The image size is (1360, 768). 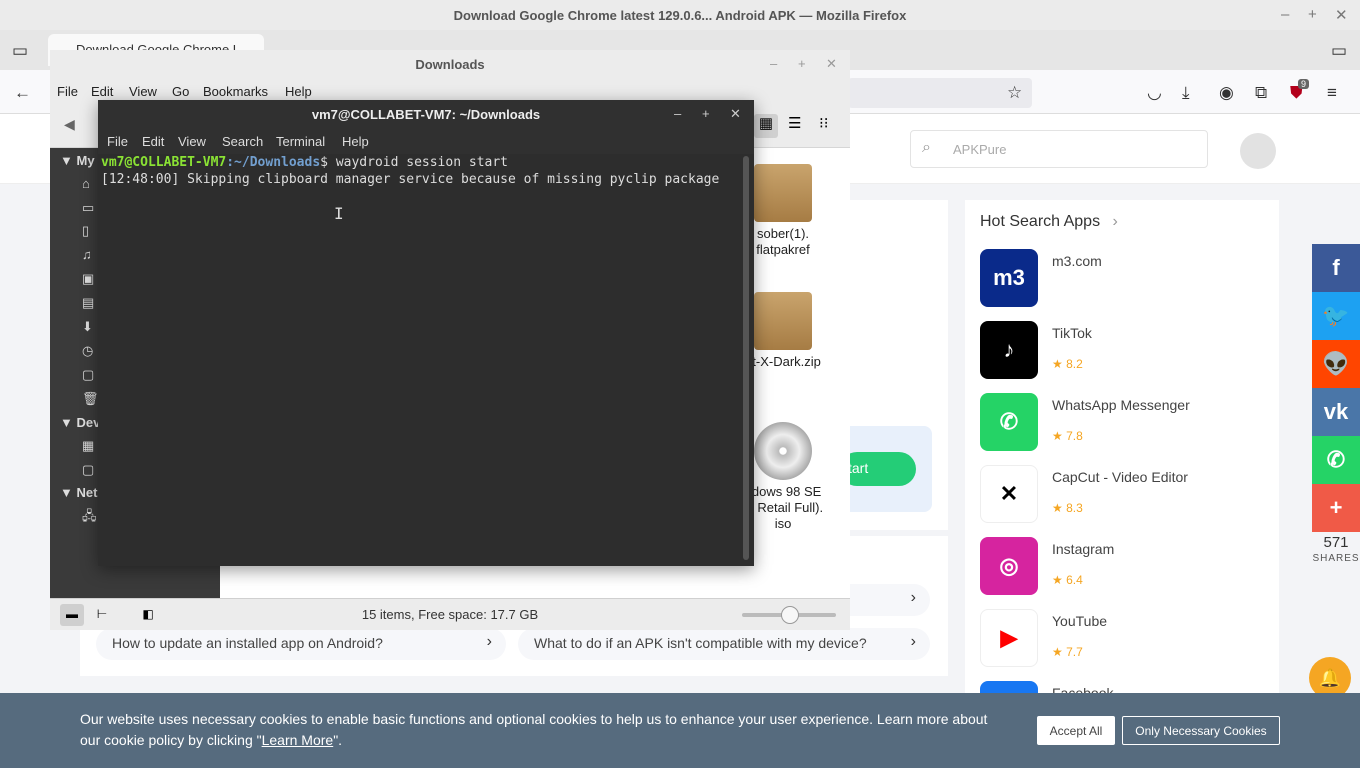 I want to click on recent-icon: ◷, so click(x=90, y=351).